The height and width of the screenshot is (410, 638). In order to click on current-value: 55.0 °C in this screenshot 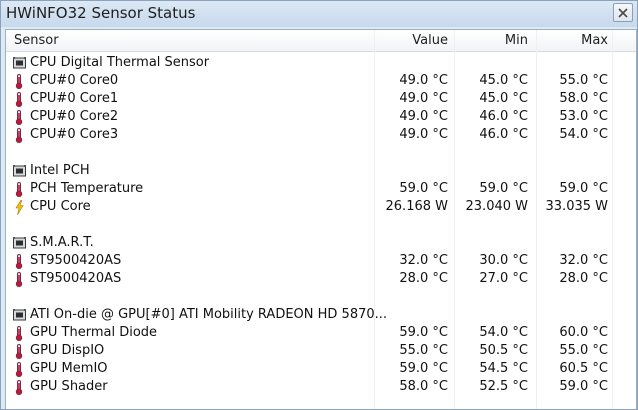, I will do `click(423, 350)`.